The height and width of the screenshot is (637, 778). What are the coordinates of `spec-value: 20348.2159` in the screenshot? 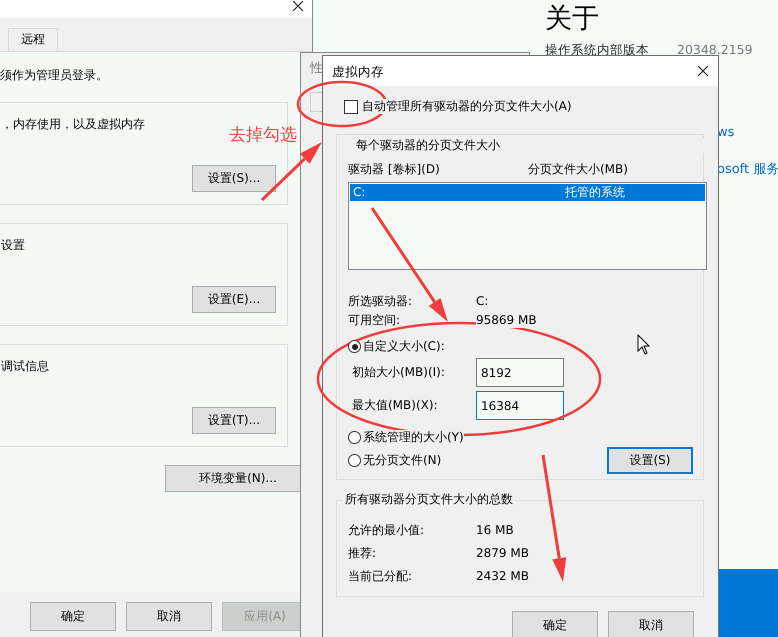 It's located at (715, 49).